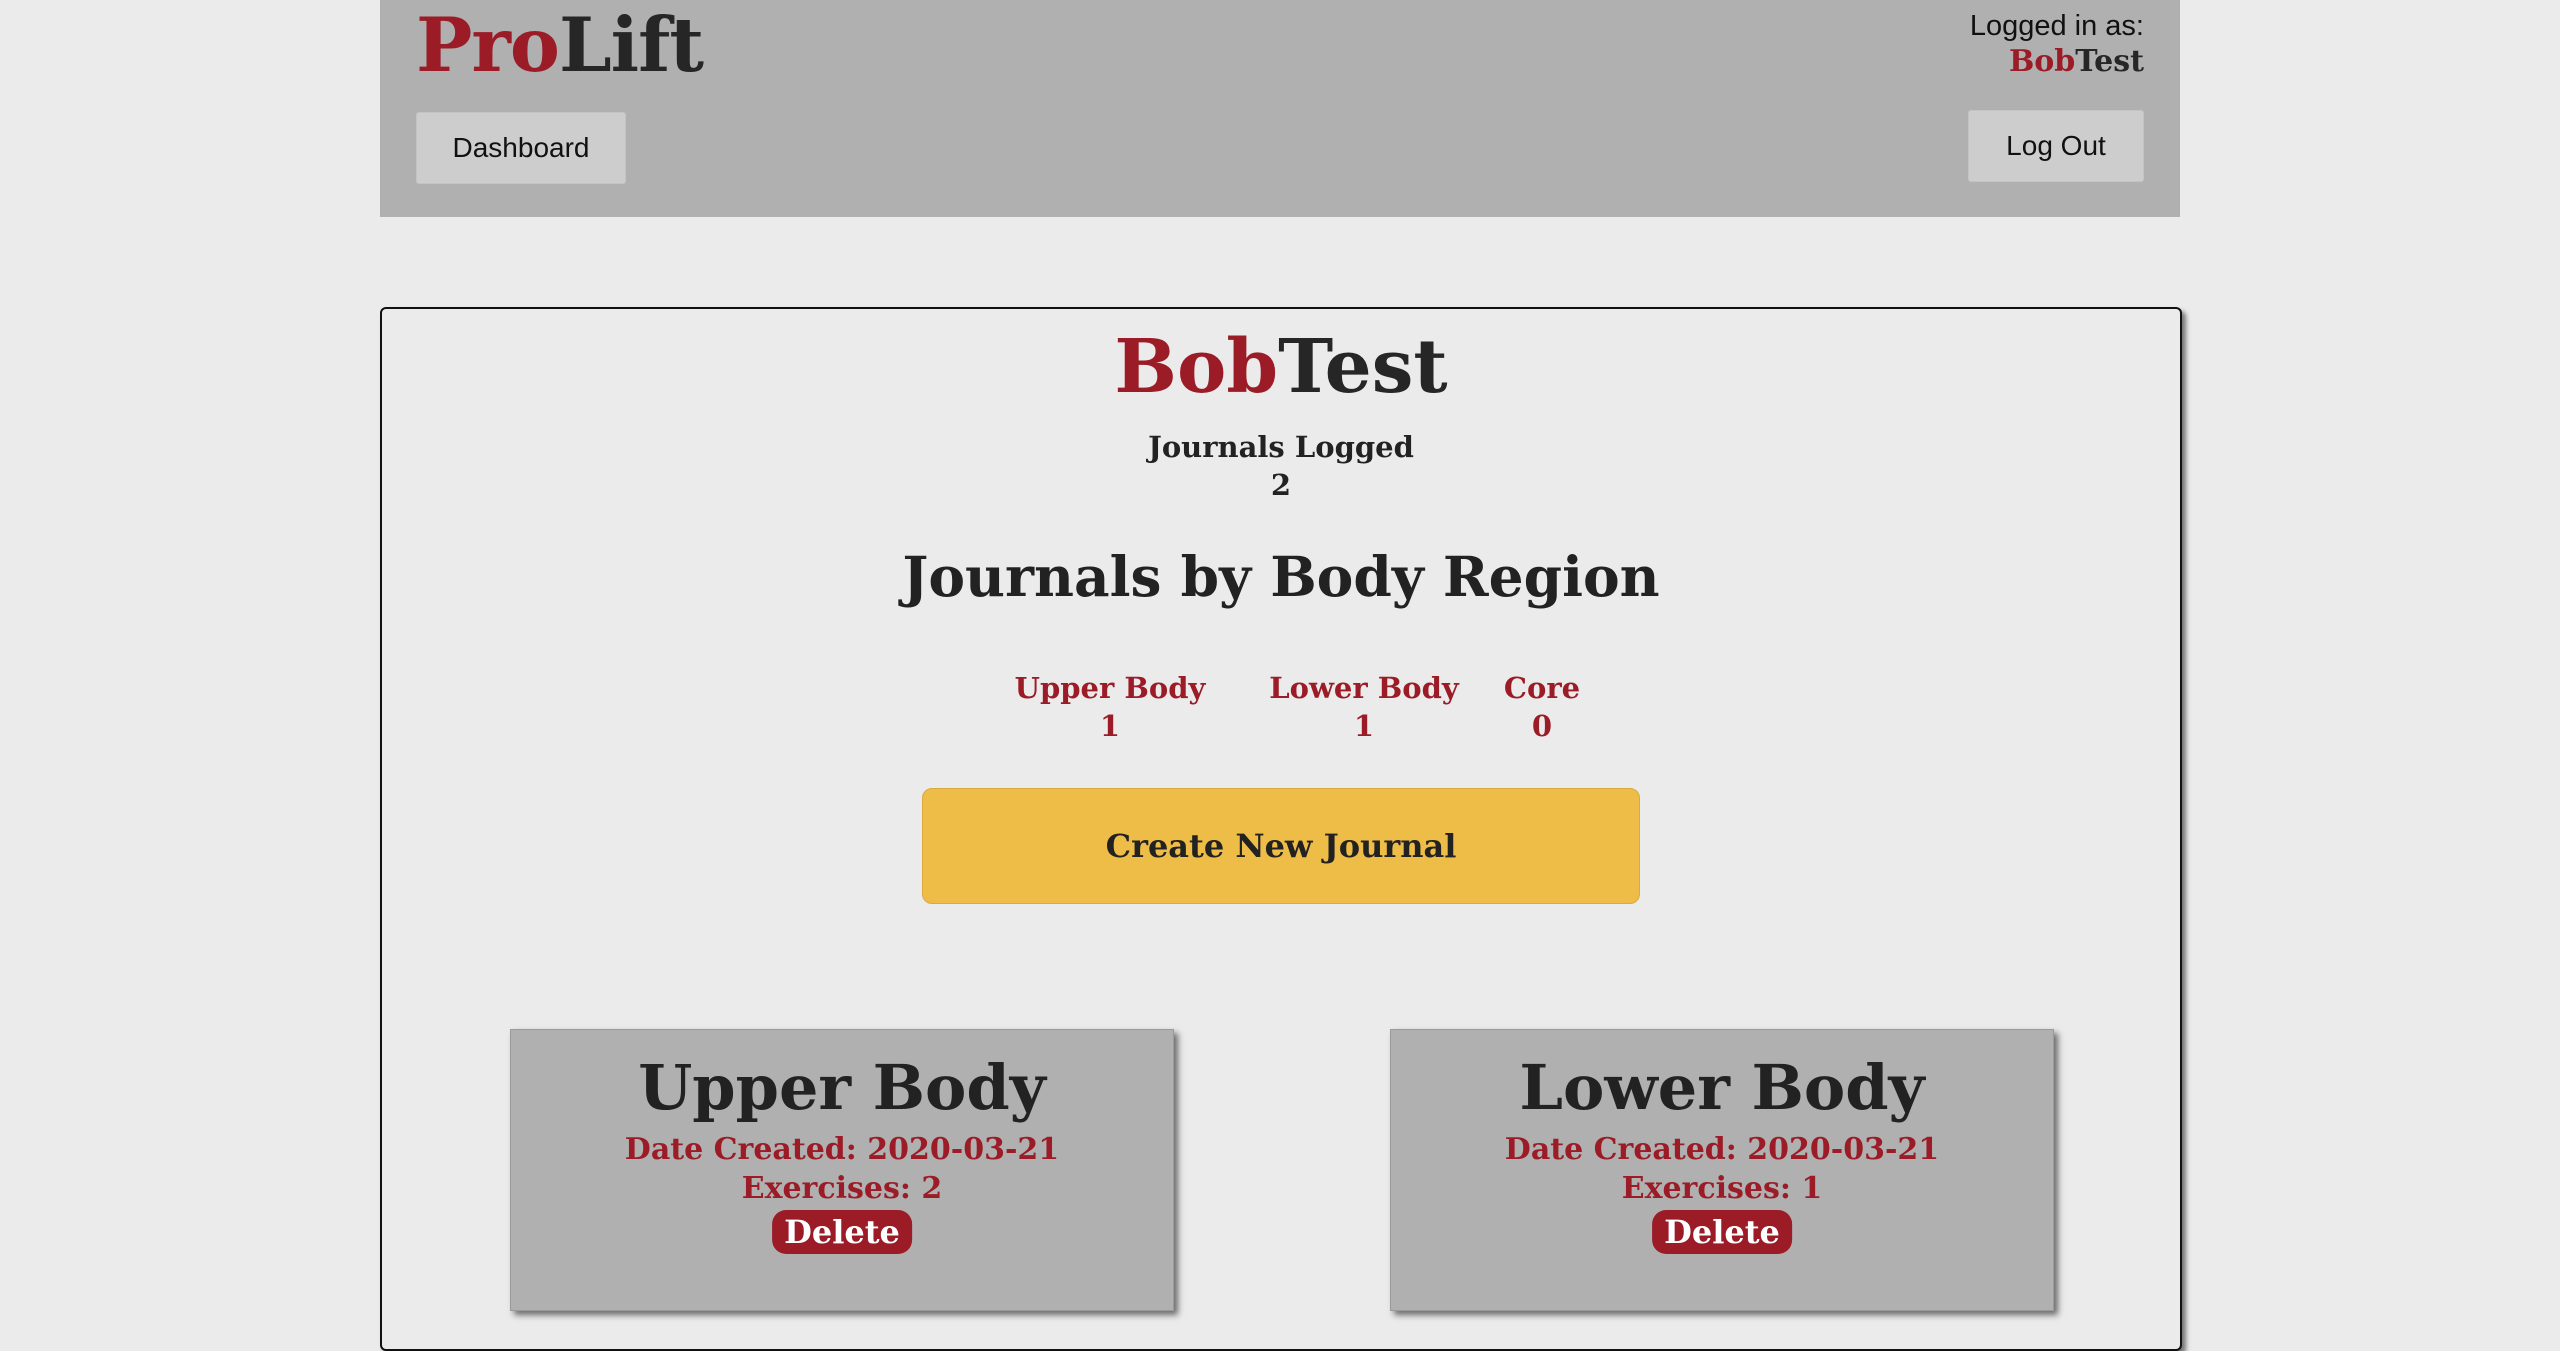  Describe the element at coordinates (2056, 26) in the screenshot. I see `logged-in-label: Logged in as:` at that location.